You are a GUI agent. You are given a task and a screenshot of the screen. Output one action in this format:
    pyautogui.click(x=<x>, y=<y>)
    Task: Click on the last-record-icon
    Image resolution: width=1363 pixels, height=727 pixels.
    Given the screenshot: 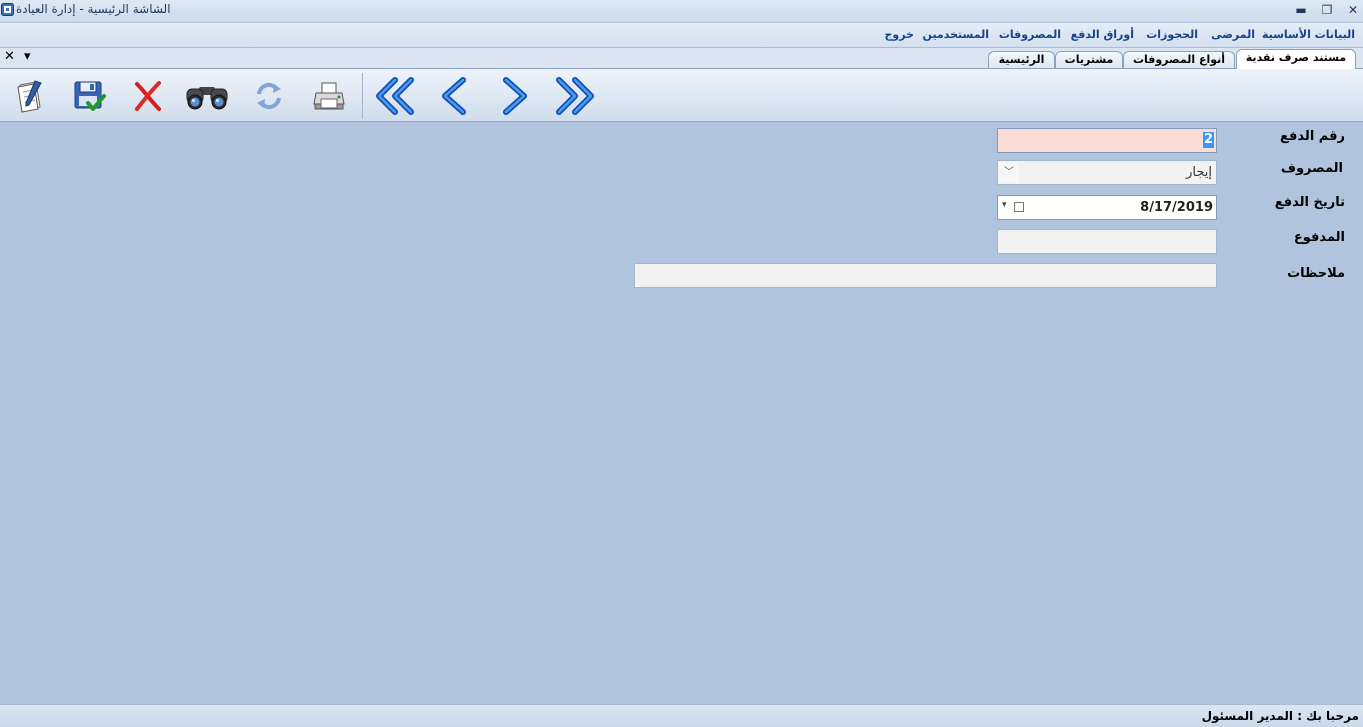 What is the action you would take?
    pyautogui.click(x=575, y=96)
    